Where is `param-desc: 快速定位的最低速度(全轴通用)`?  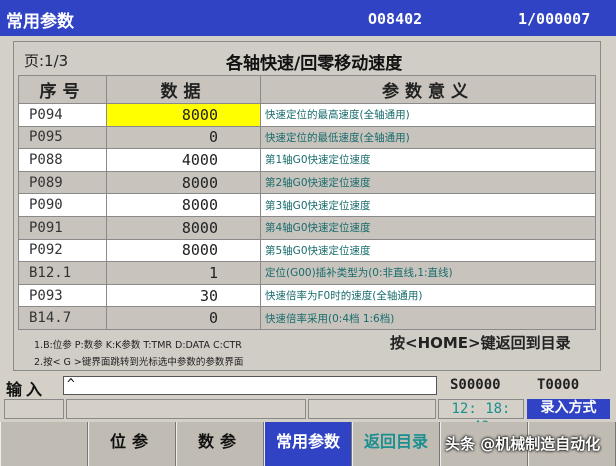
param-desc: 快速定位的最低速度(全轴通用) is located at coordinates (428, 137).